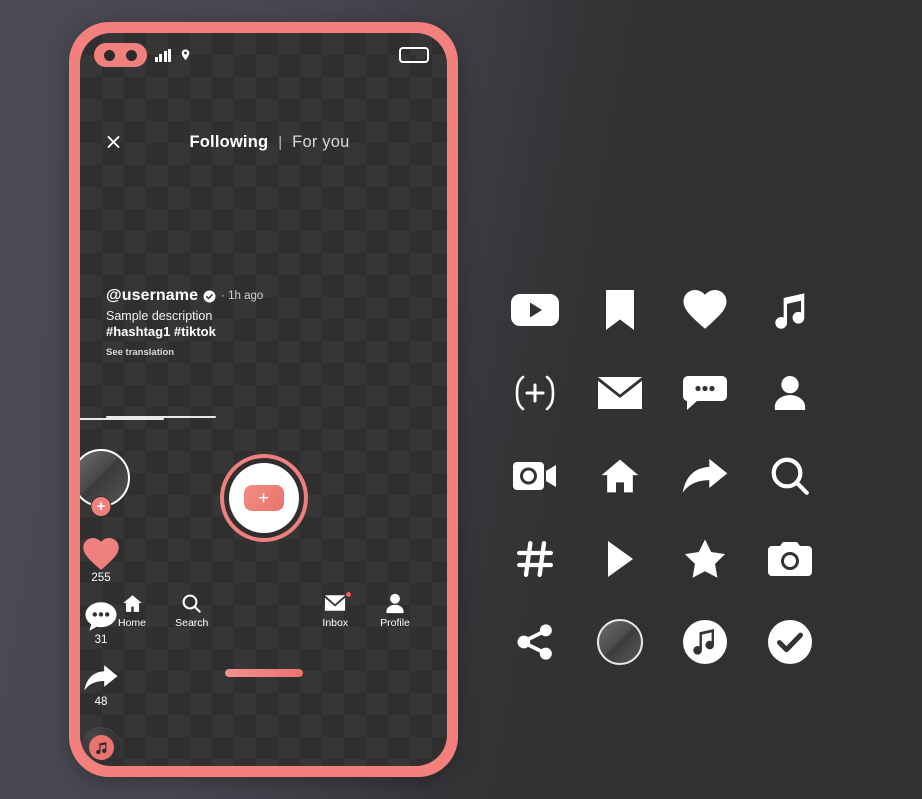 This screenshot has height=799, width=922. Describe the element at coordinates (221, 331) in the screenshot. I see `caption-hashtags: #hashtag1 #tiktok` at that location.